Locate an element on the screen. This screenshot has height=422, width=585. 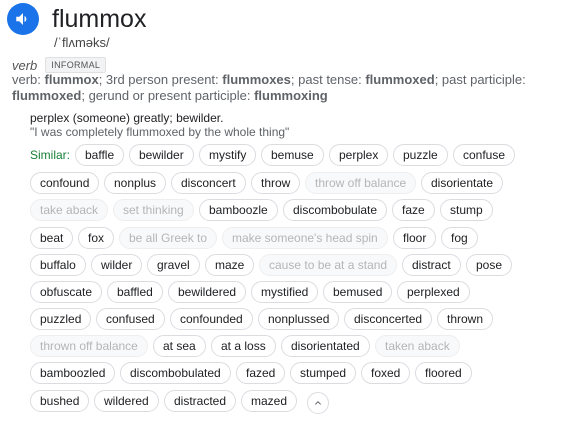
similar-word-chip: distract is located at coordinates (431, 265).